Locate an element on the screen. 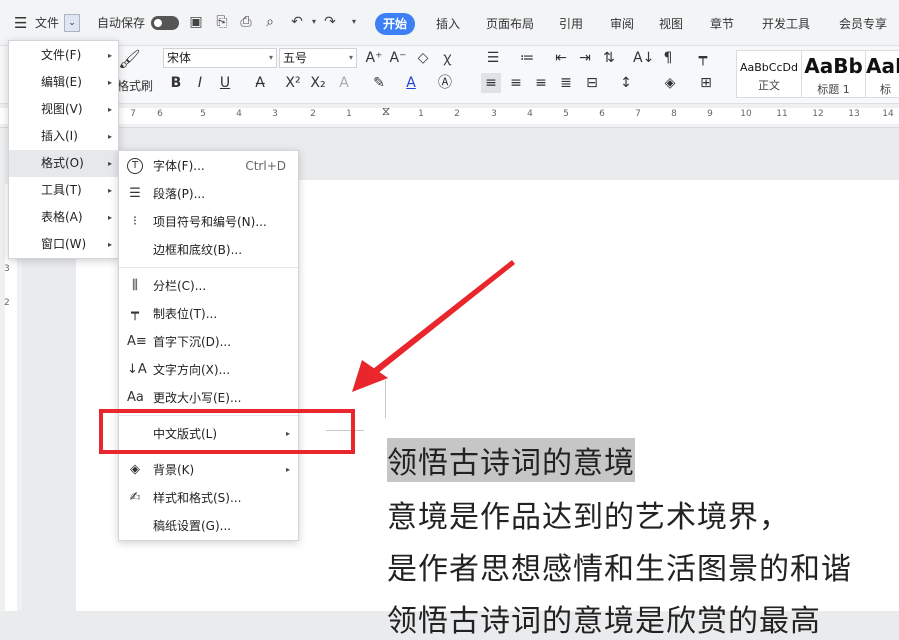 The image size is (899, 640). annotation-arrow-icon is located at coordinates (433, 326).